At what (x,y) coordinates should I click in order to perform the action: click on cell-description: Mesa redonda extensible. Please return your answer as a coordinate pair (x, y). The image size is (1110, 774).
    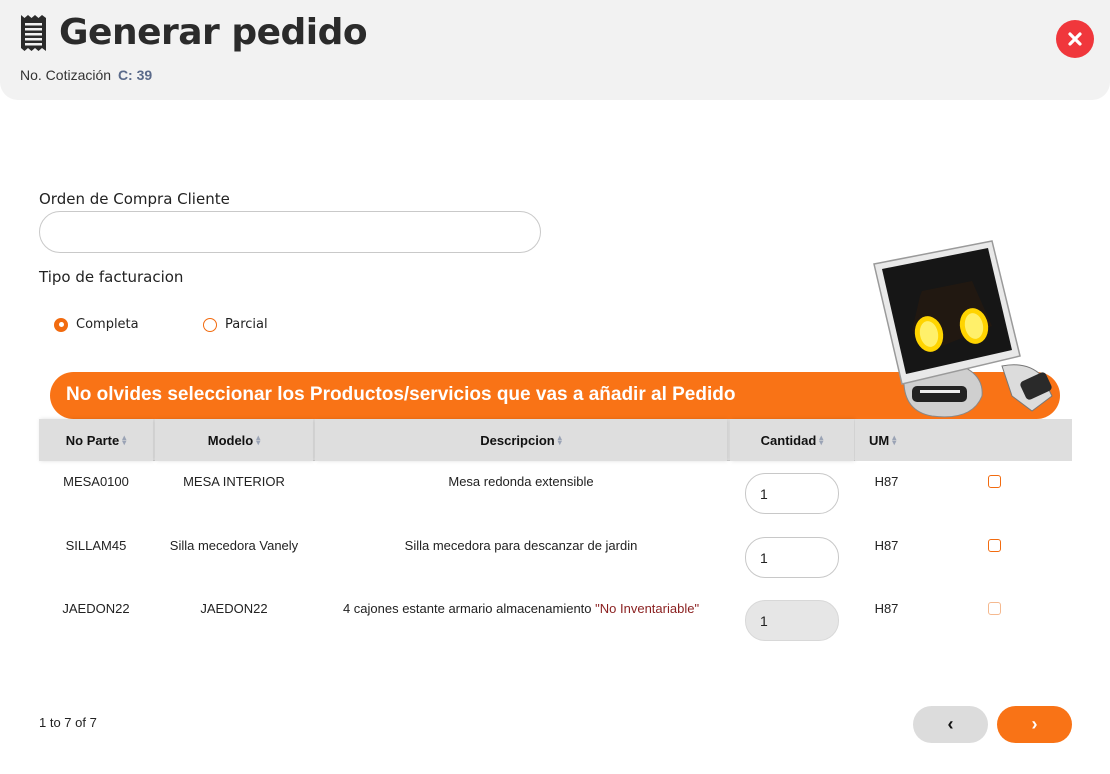
    Looking at the image, I should click on (521, 481).